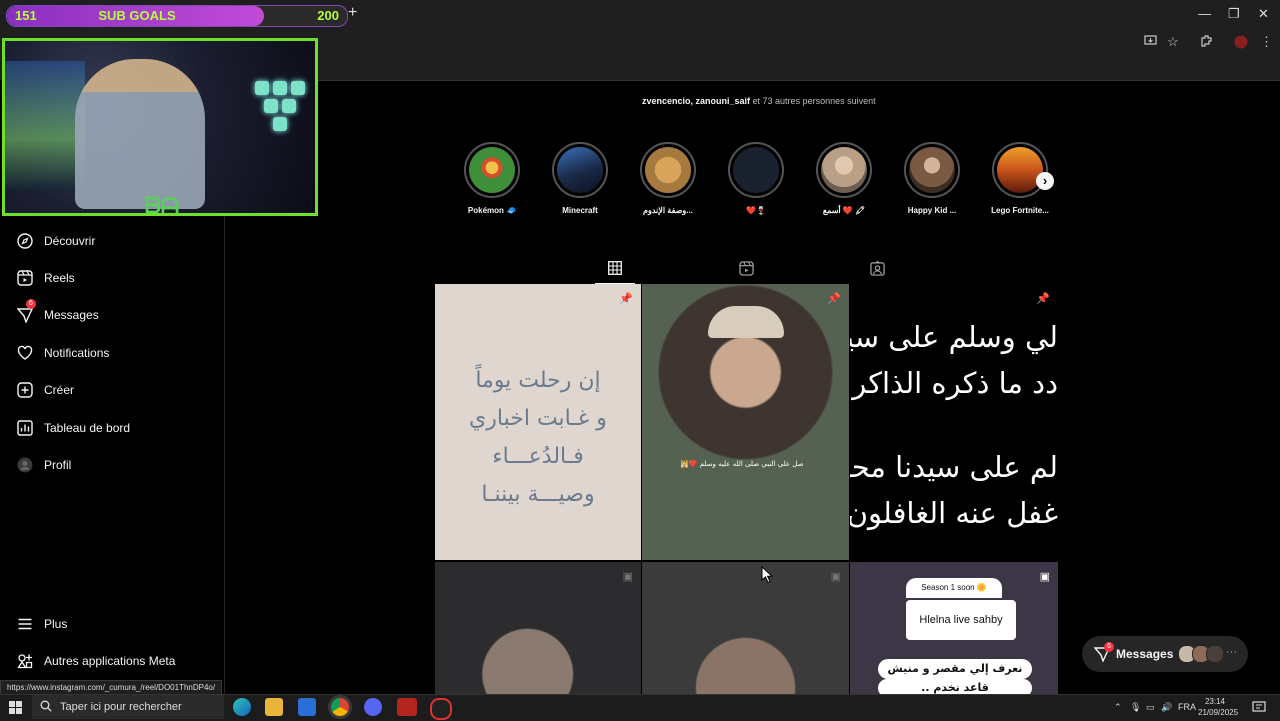  What do you see at coordinates (580, 210) in the screenshot?
I see `highlight-label: Minecraft` at bounding box center [580, 210].